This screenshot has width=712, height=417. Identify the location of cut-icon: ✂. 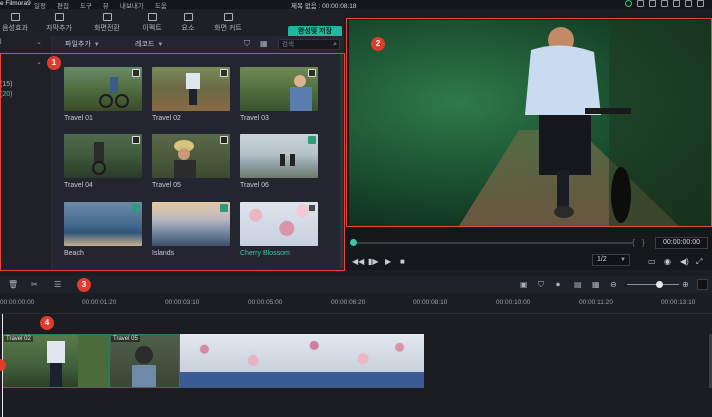
(34, 284).